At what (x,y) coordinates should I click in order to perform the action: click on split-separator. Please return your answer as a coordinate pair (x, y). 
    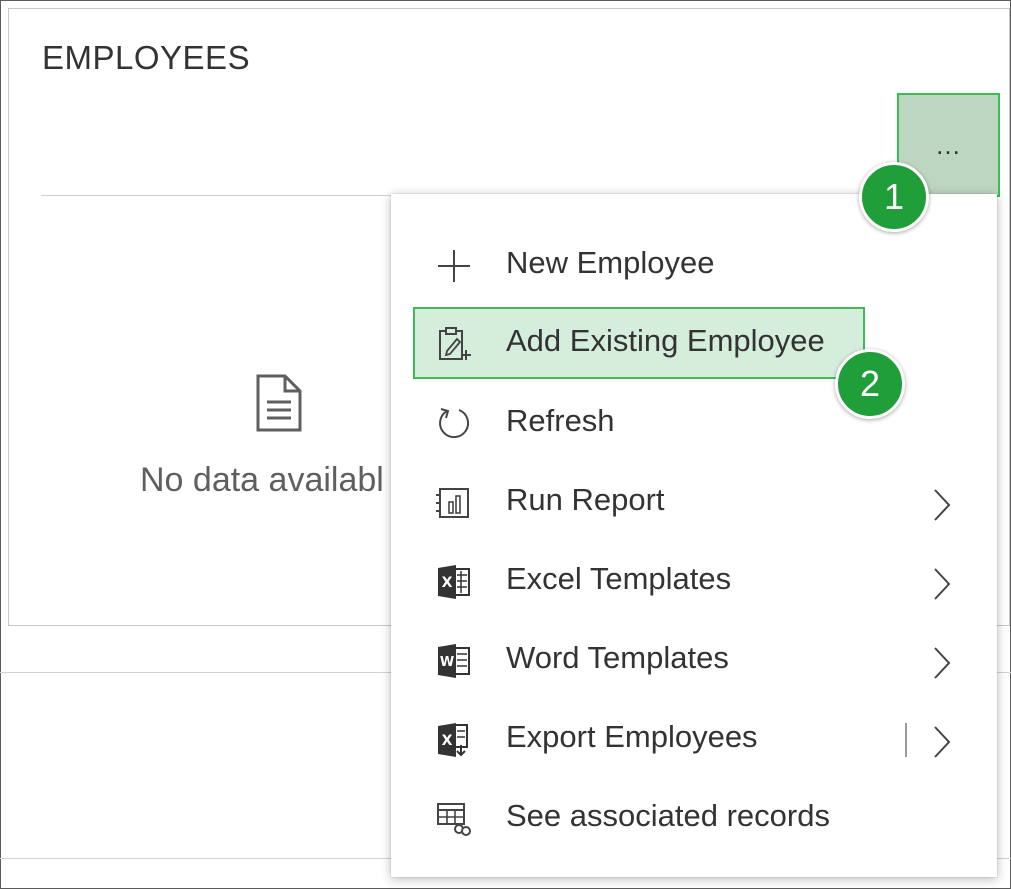
    Looking at the image, I should click on (906, 740).